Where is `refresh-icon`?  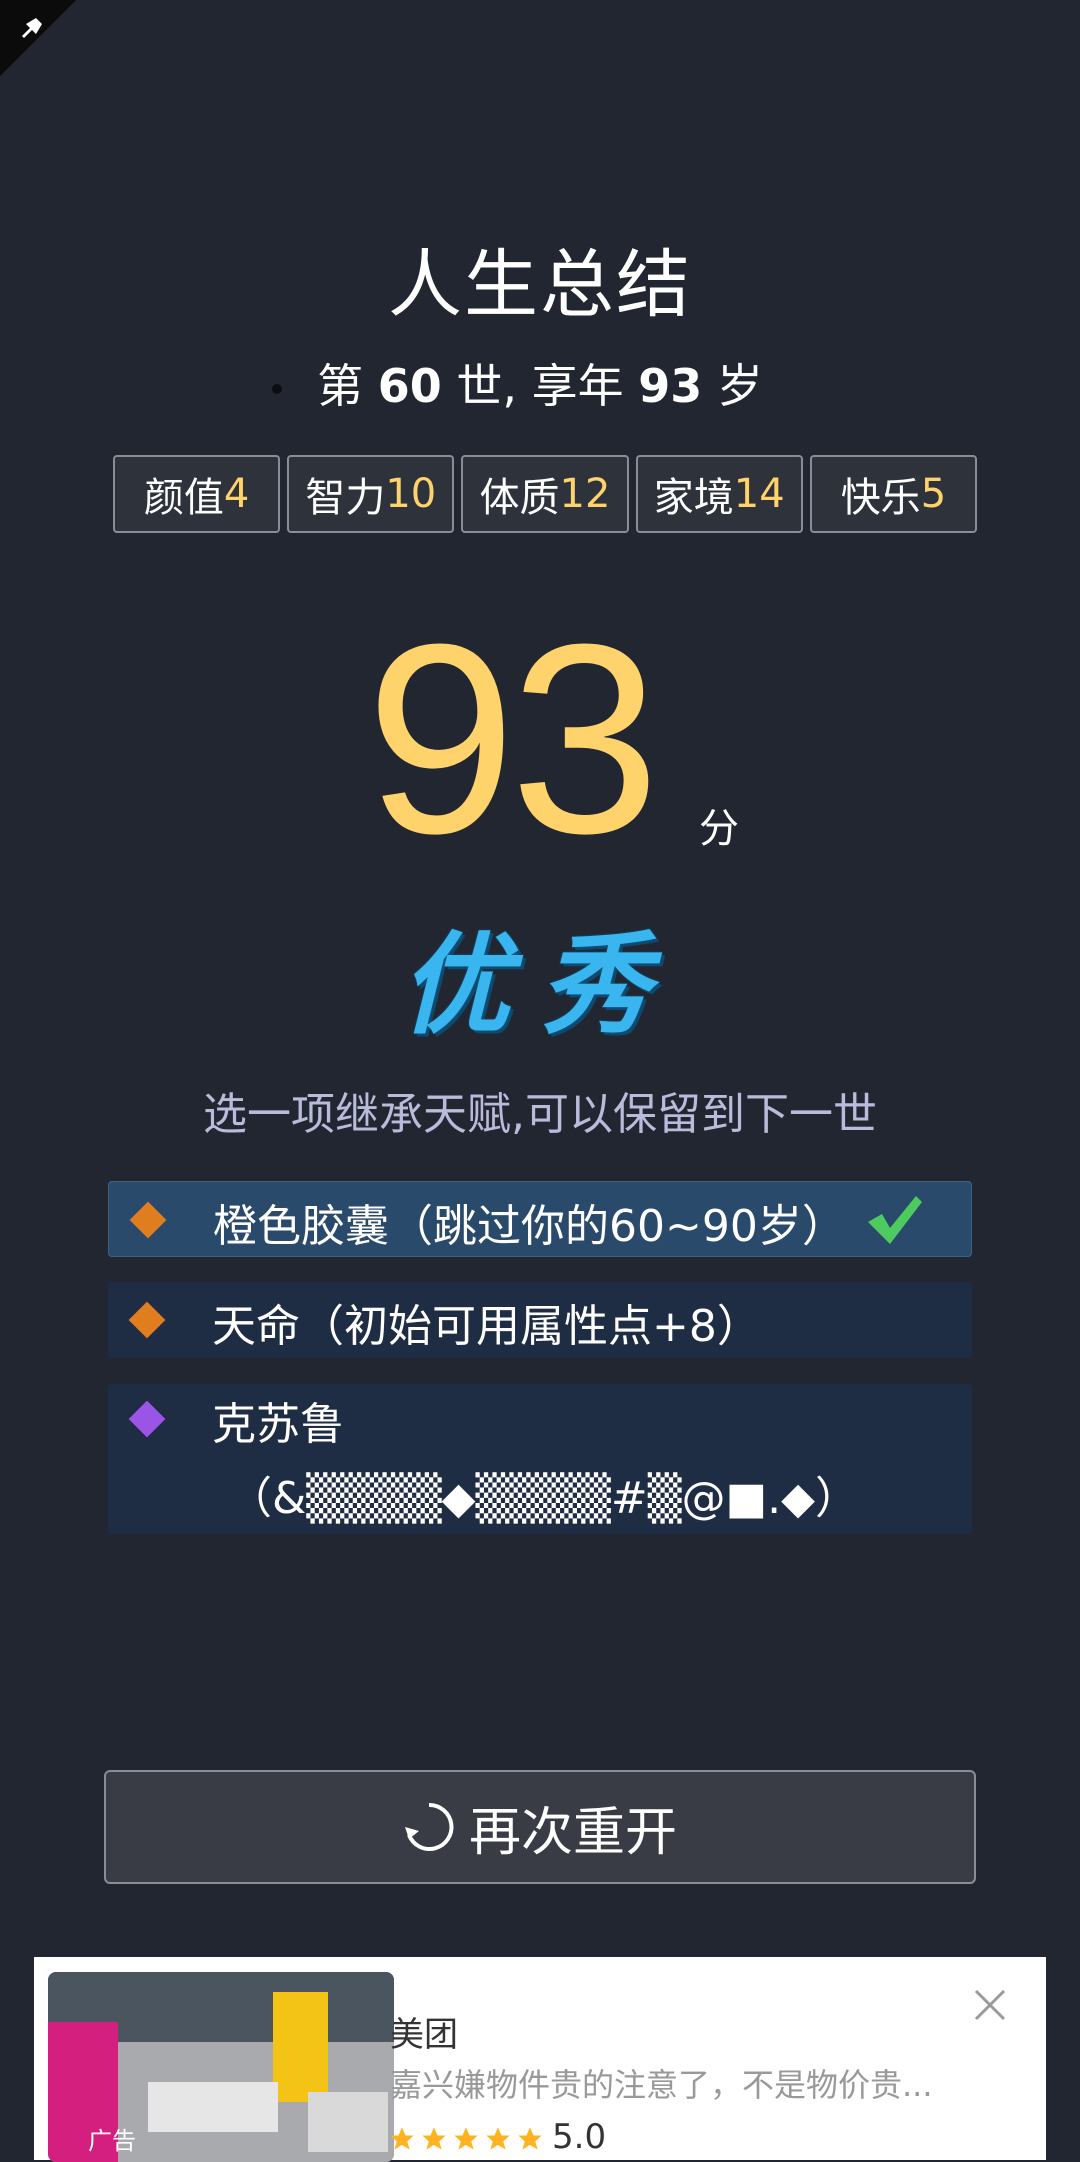 refresh-icon is located at coordinates (429, 1826).